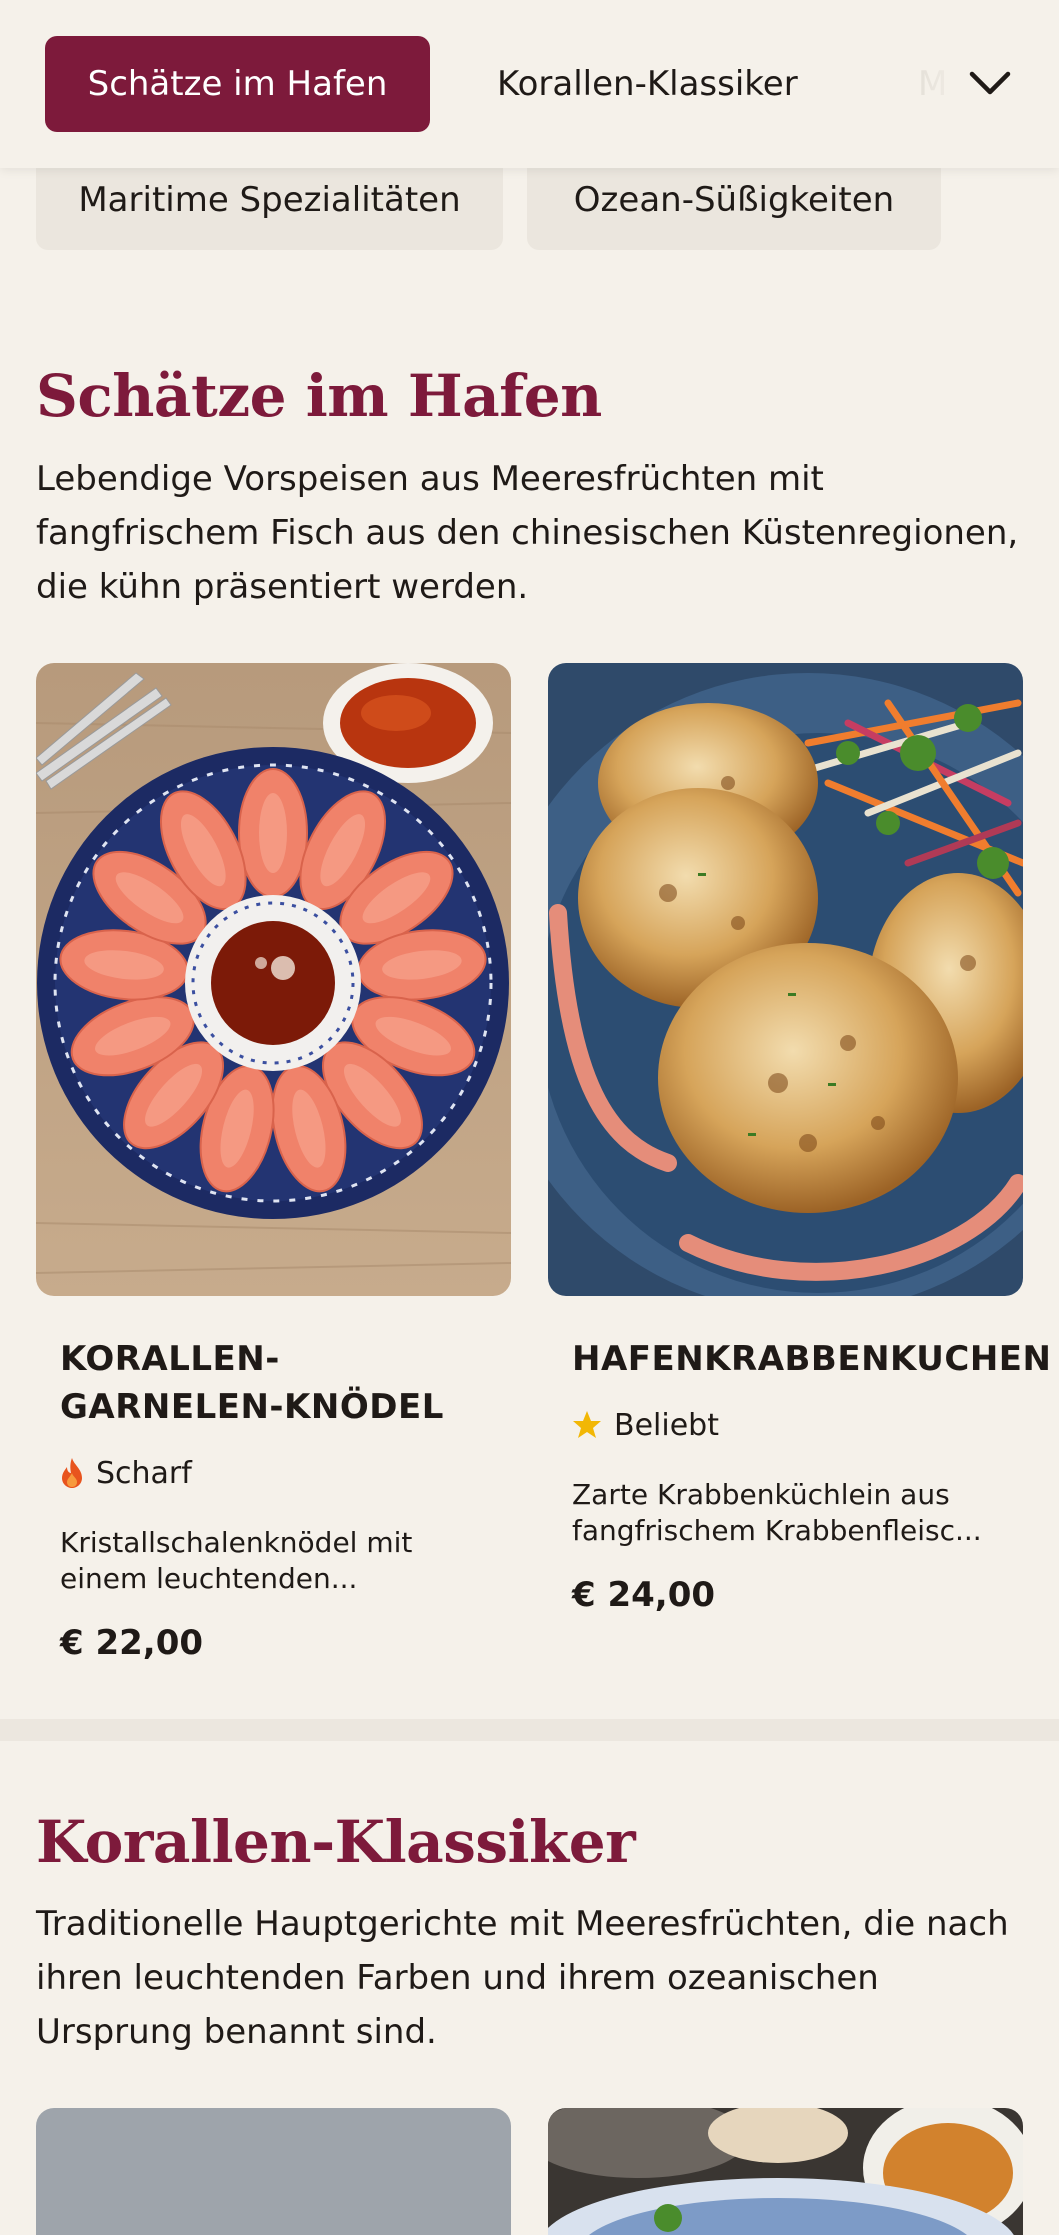  What do you see at coordinates (587, 1424) in the screenshot?
I see `star-icon` at bounding box center [587, 1424].